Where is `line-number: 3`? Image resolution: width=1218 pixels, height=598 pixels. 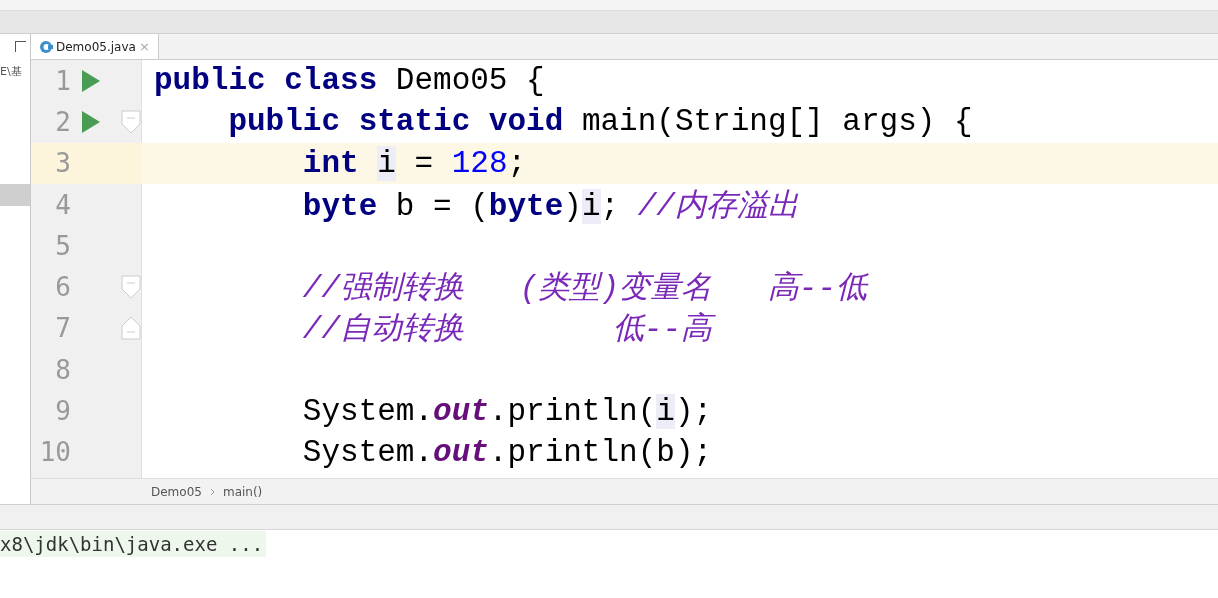
line-number: 3 is located at coordinates (62, 163).